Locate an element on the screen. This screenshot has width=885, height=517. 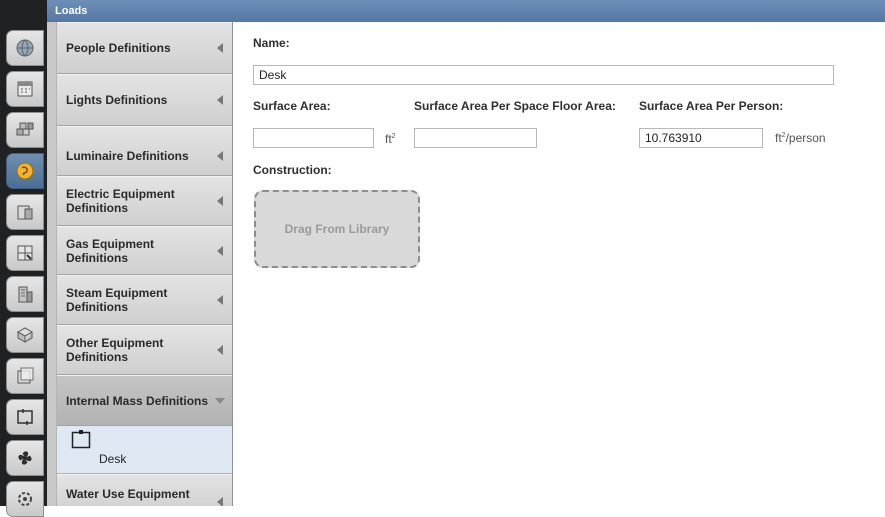
category-label: Luminaire Definitions is located at coordinates (127, 156).